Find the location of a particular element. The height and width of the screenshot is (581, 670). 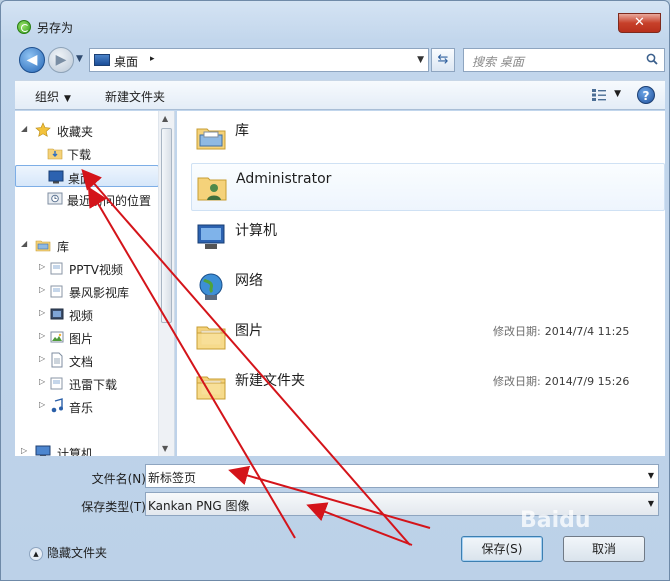

filetype-dropdown-icon: ▼ is located at coordinates (651, 503).